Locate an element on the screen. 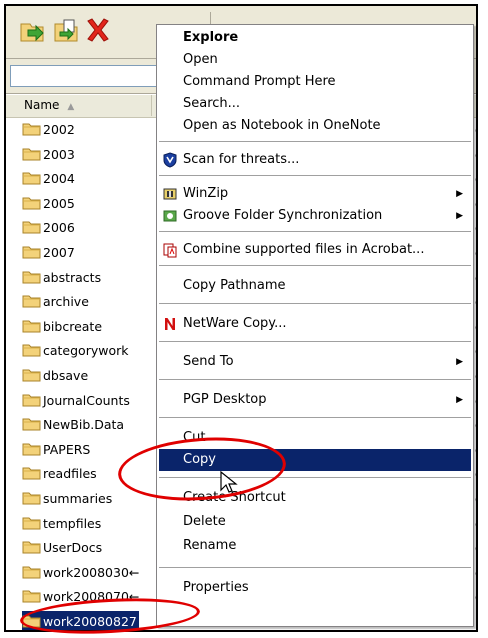 The image size is (488, 638). folder-name: 2007 is located at coordinates (59, 252).